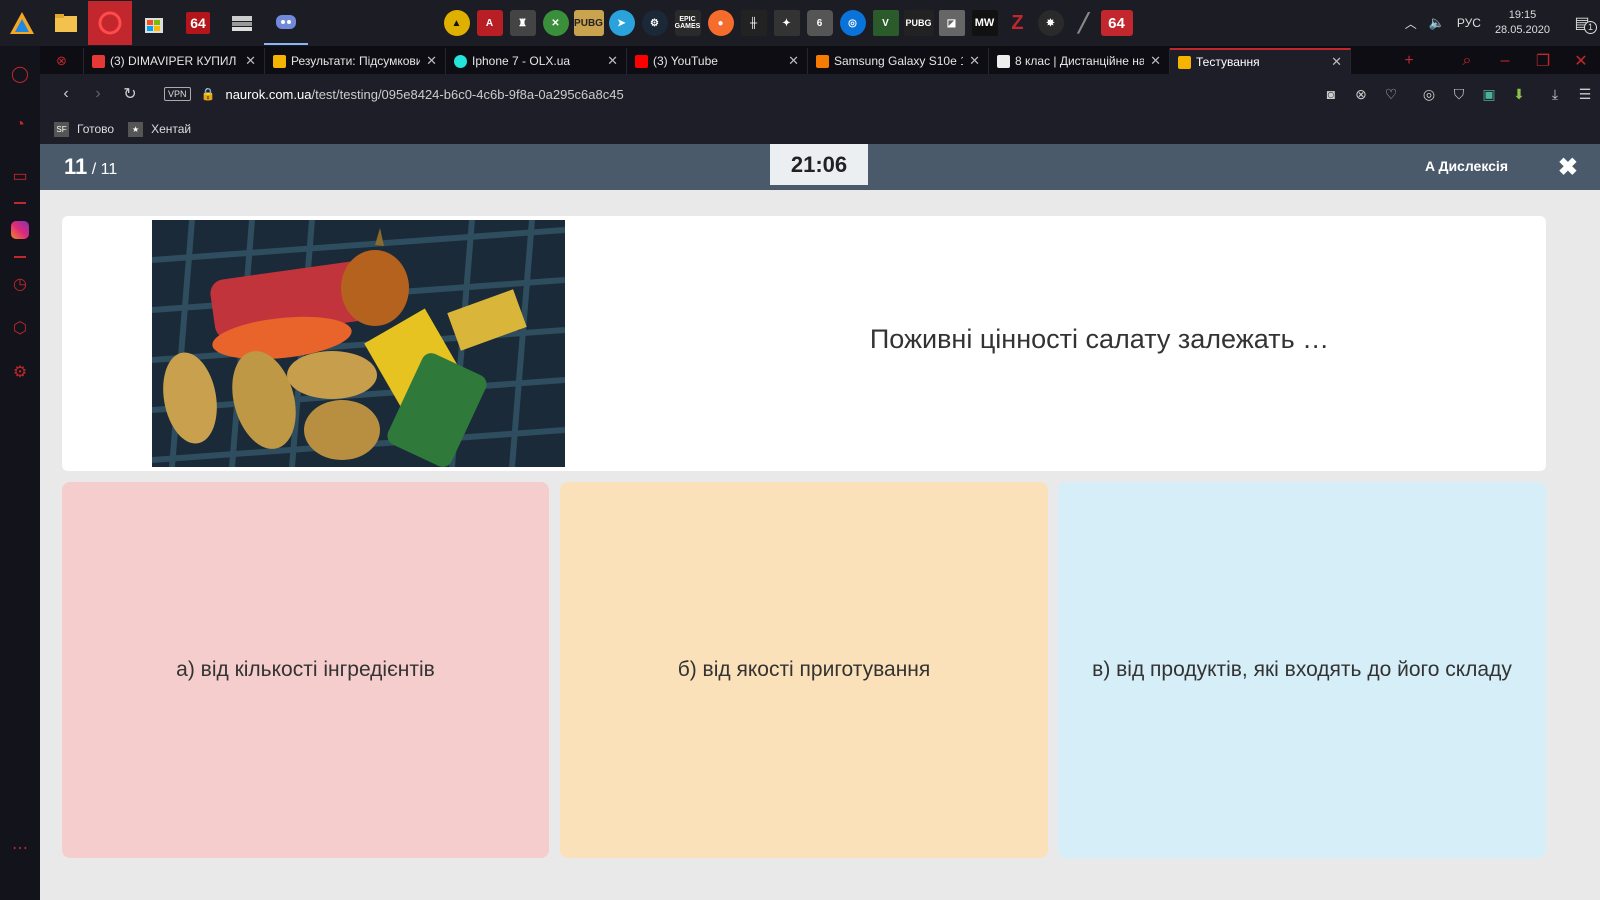 This screenshot has width=1600, height=900. I want to click on store-icon, so click(154, 23).